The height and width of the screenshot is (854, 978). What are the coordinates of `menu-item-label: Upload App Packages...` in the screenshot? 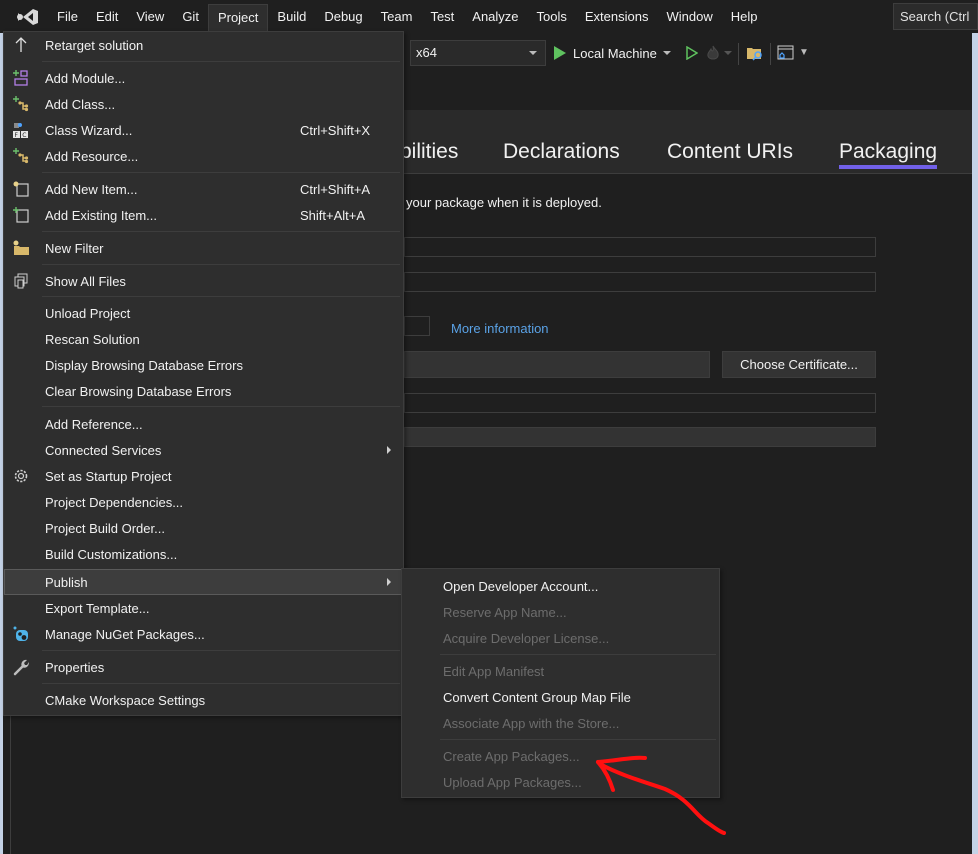 It's located at (512, 782).